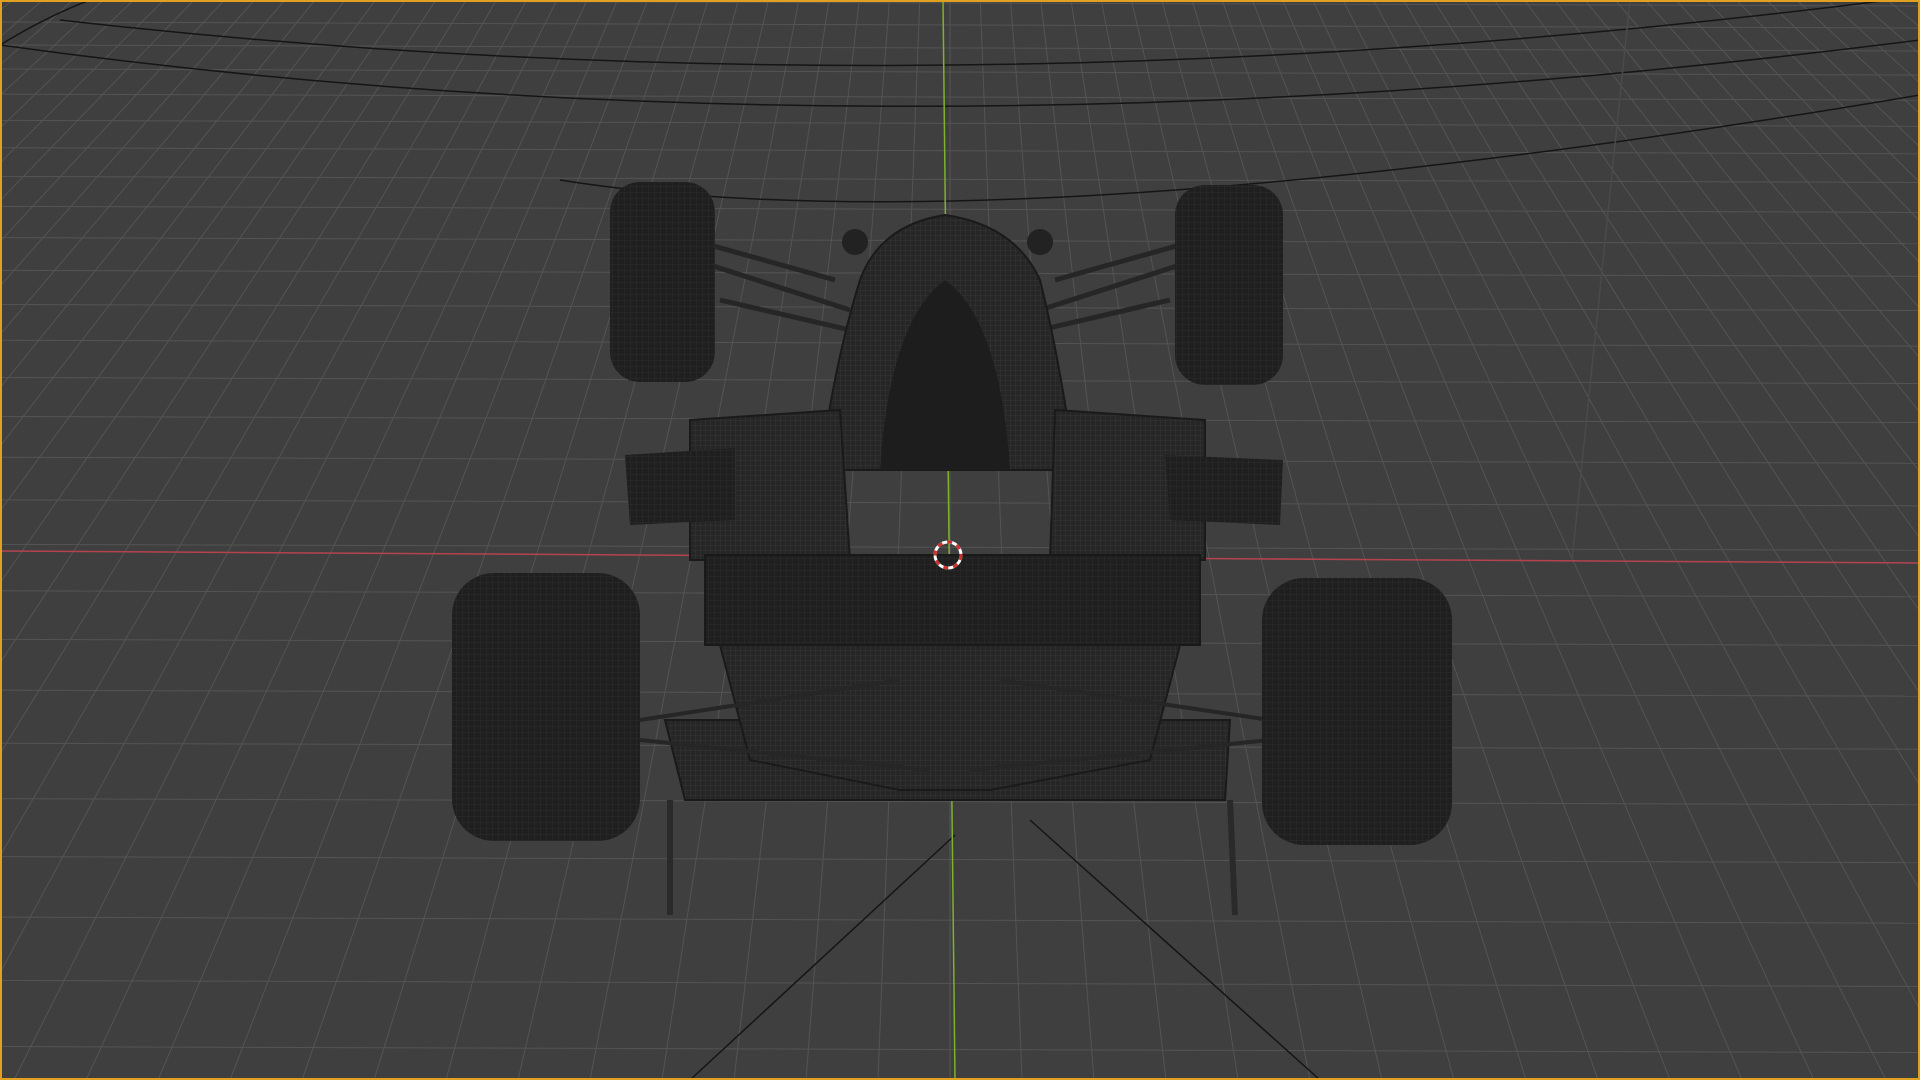 This screenshot has height=1080, width=1920. What do you see at coordinates (662, 282) in the screenshot?
I see `front-left-wheel` at bounding box center [662, 282].